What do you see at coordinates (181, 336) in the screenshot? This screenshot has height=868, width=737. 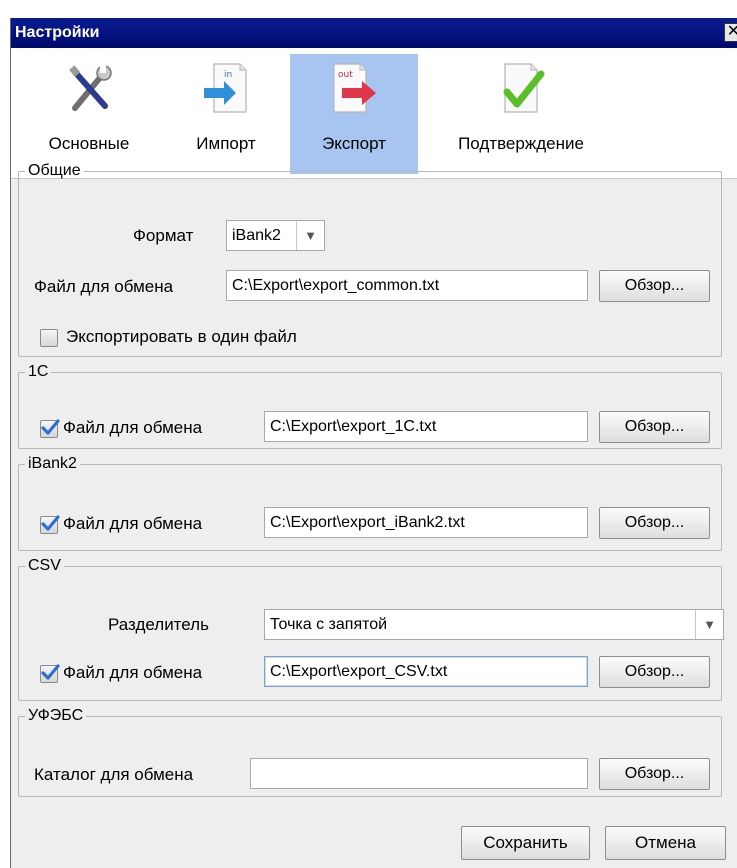 I see `single-file-label: Экспортировать в один файл` at bounding box center [181, 336].